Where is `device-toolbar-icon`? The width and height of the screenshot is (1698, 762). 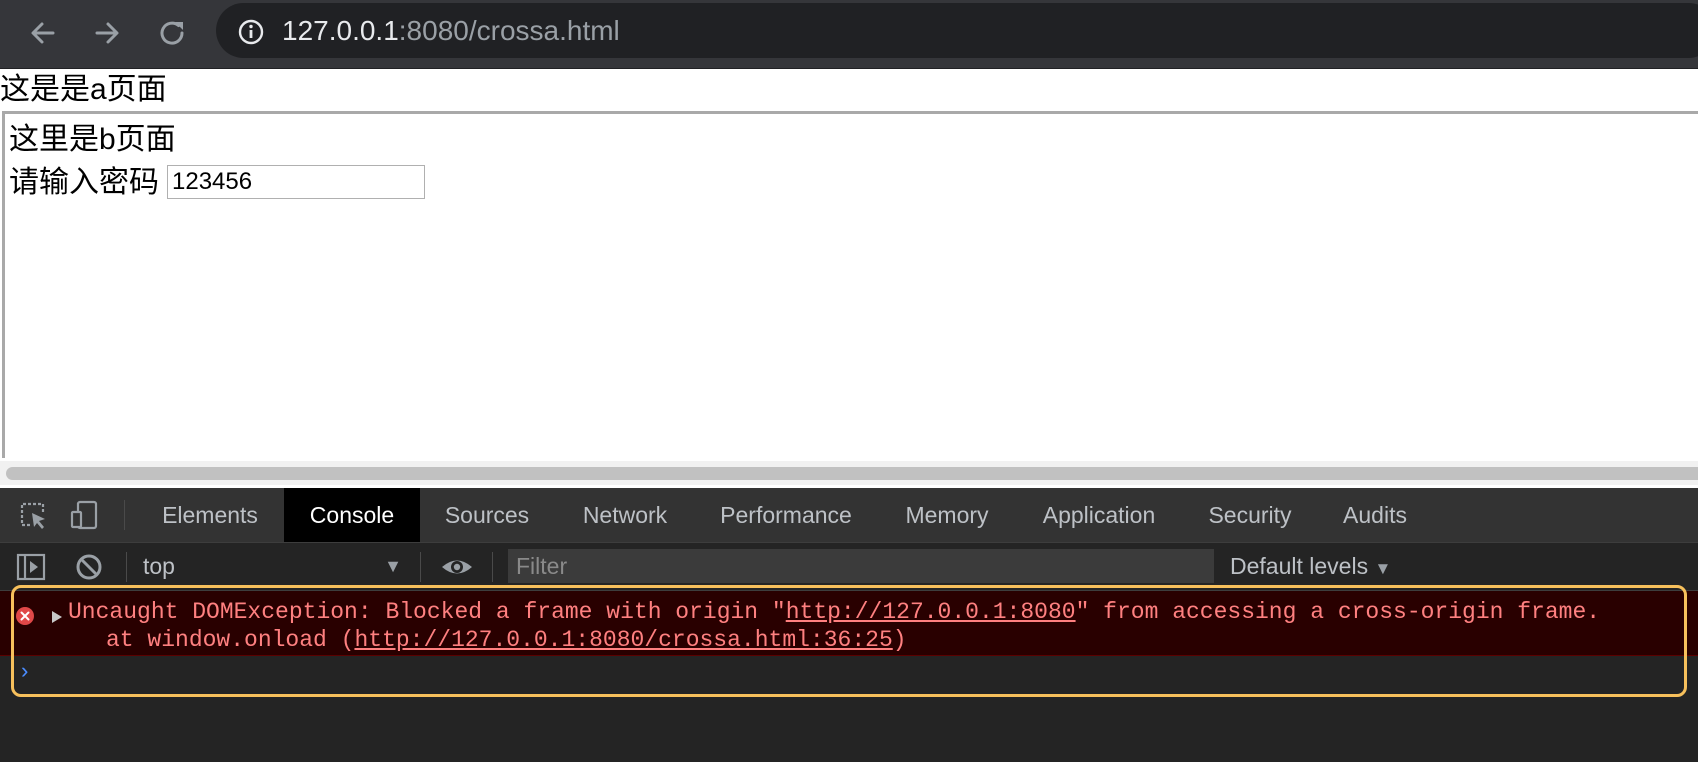 device-toolbar-icon is located at coordinates (85, 515).